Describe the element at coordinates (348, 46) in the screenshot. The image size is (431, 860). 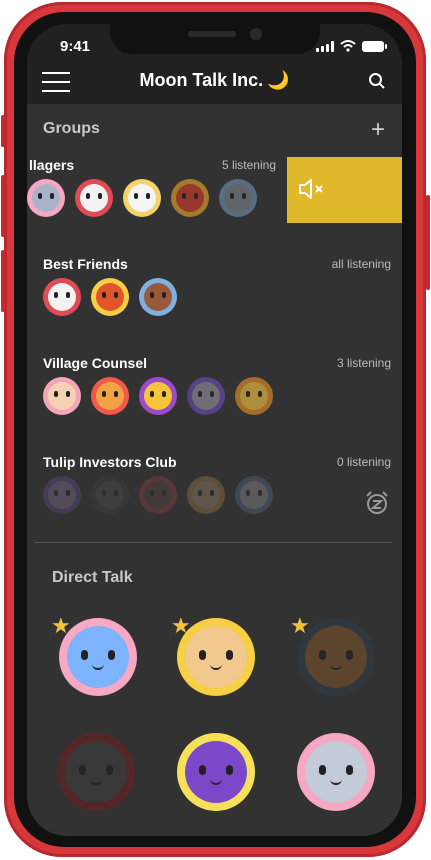
I see `wifi-icon` at that location.